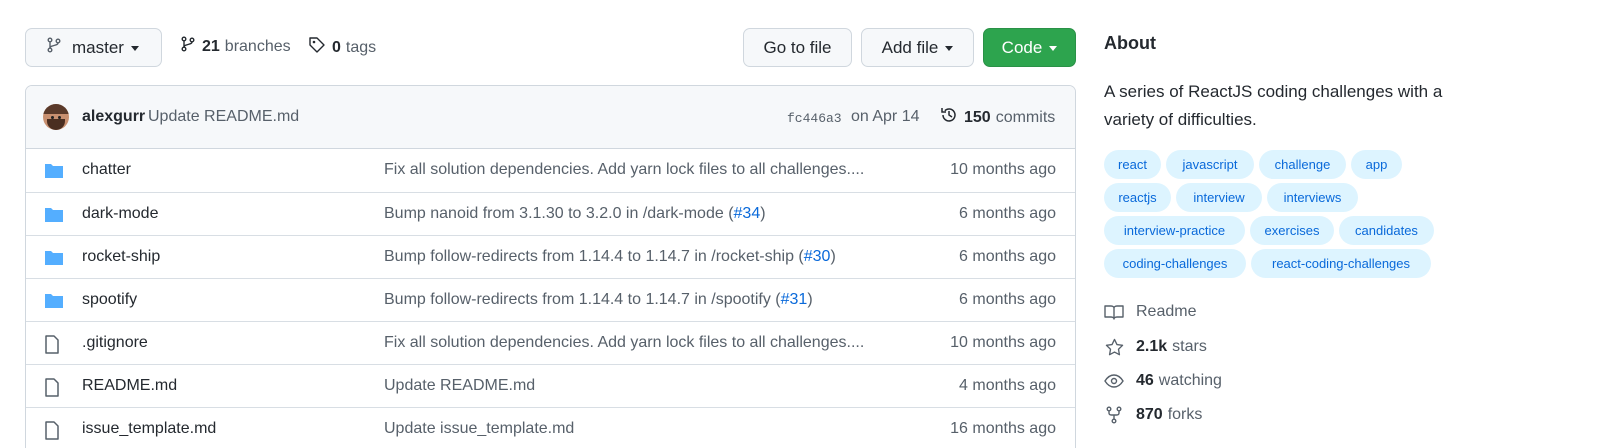 This screenshot has width=1600, height=448. I want to click on branch-select-button: master, so click(93, 47).